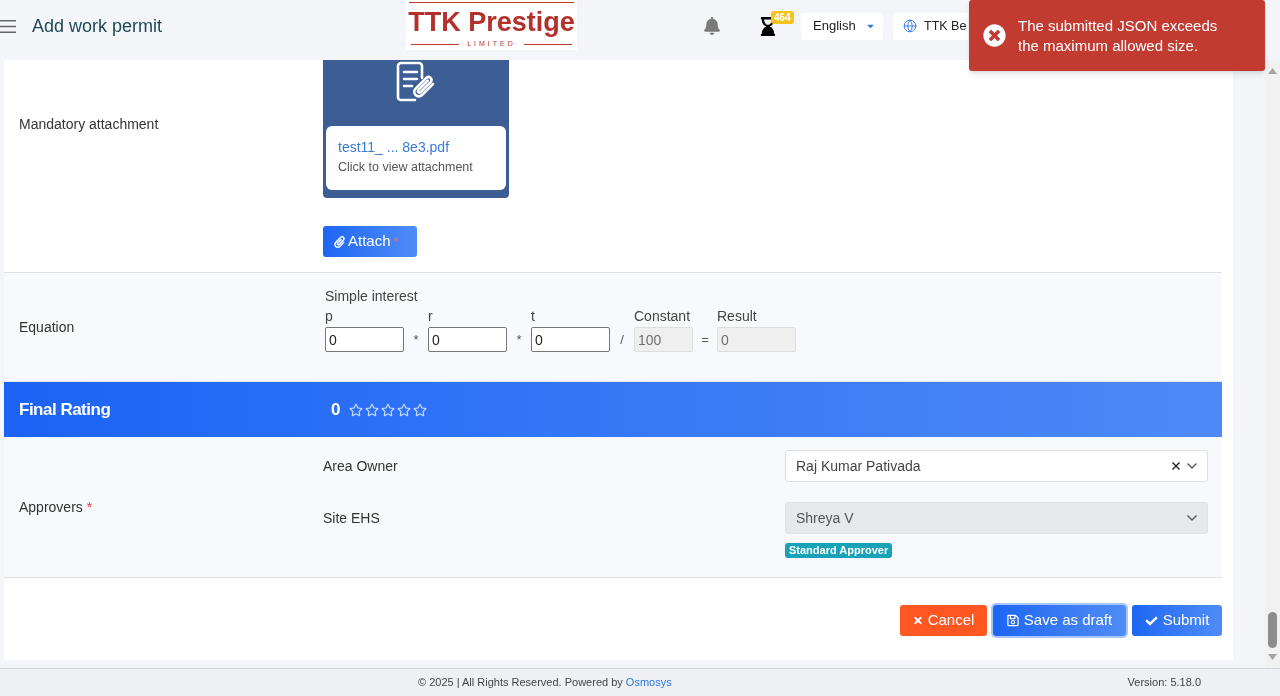  Describe the element at coordinates (917, 620) in the screenshot. I see `close-icon` at that location.